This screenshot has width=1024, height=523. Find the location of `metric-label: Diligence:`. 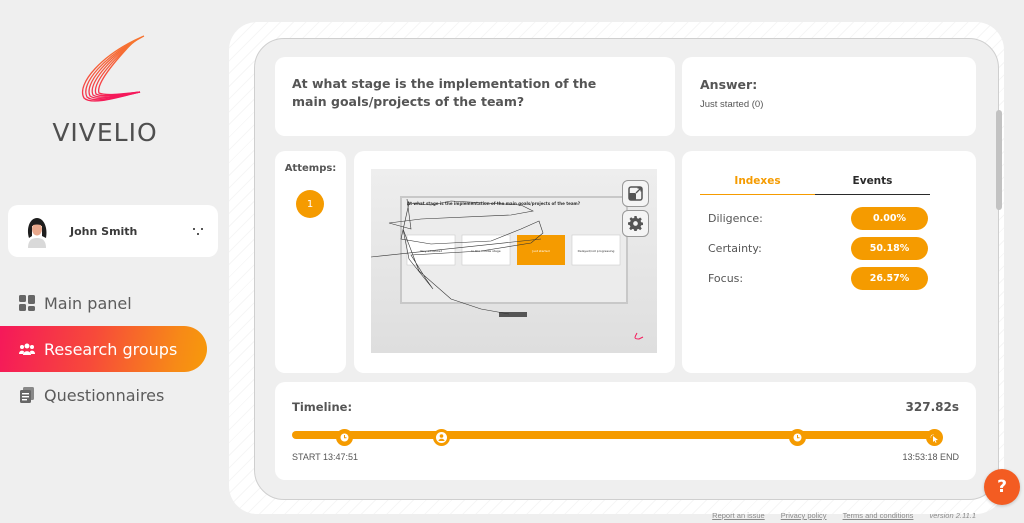

metric-label: Diligence: is located at coordinates (735, 218).